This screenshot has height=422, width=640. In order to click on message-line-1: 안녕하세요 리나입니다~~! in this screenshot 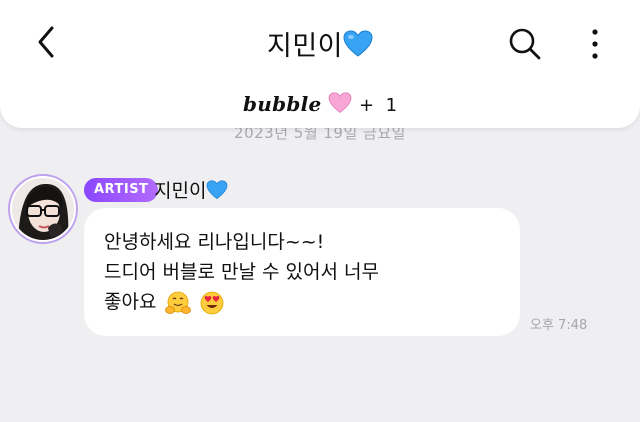, I will do `click(214, 242)`.